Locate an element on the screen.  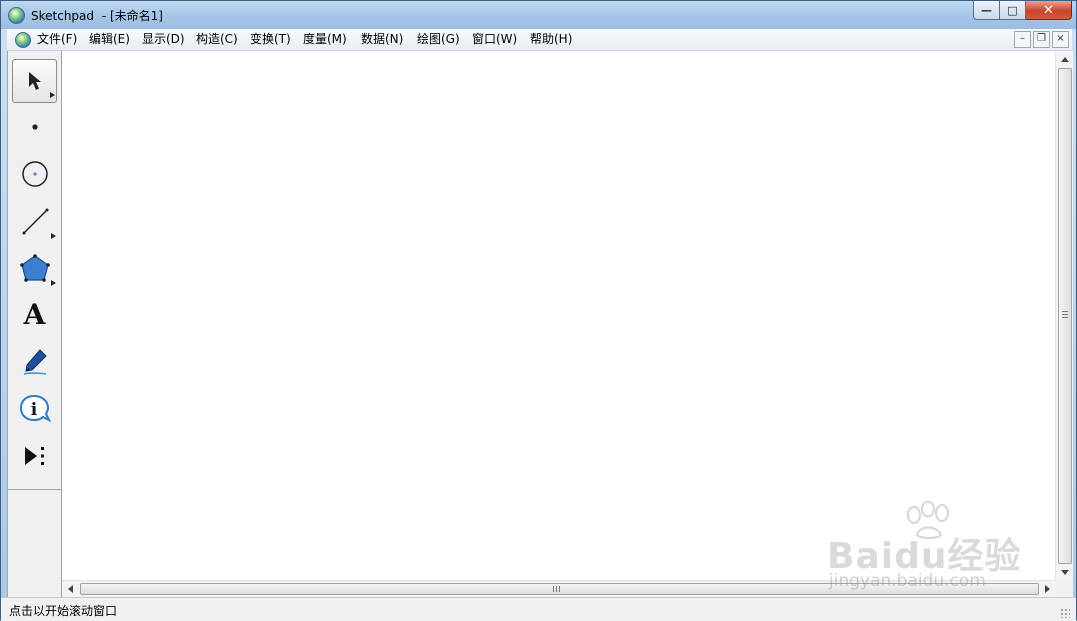
menu-measure: 度量(M) is located at coordinates (332, 39).